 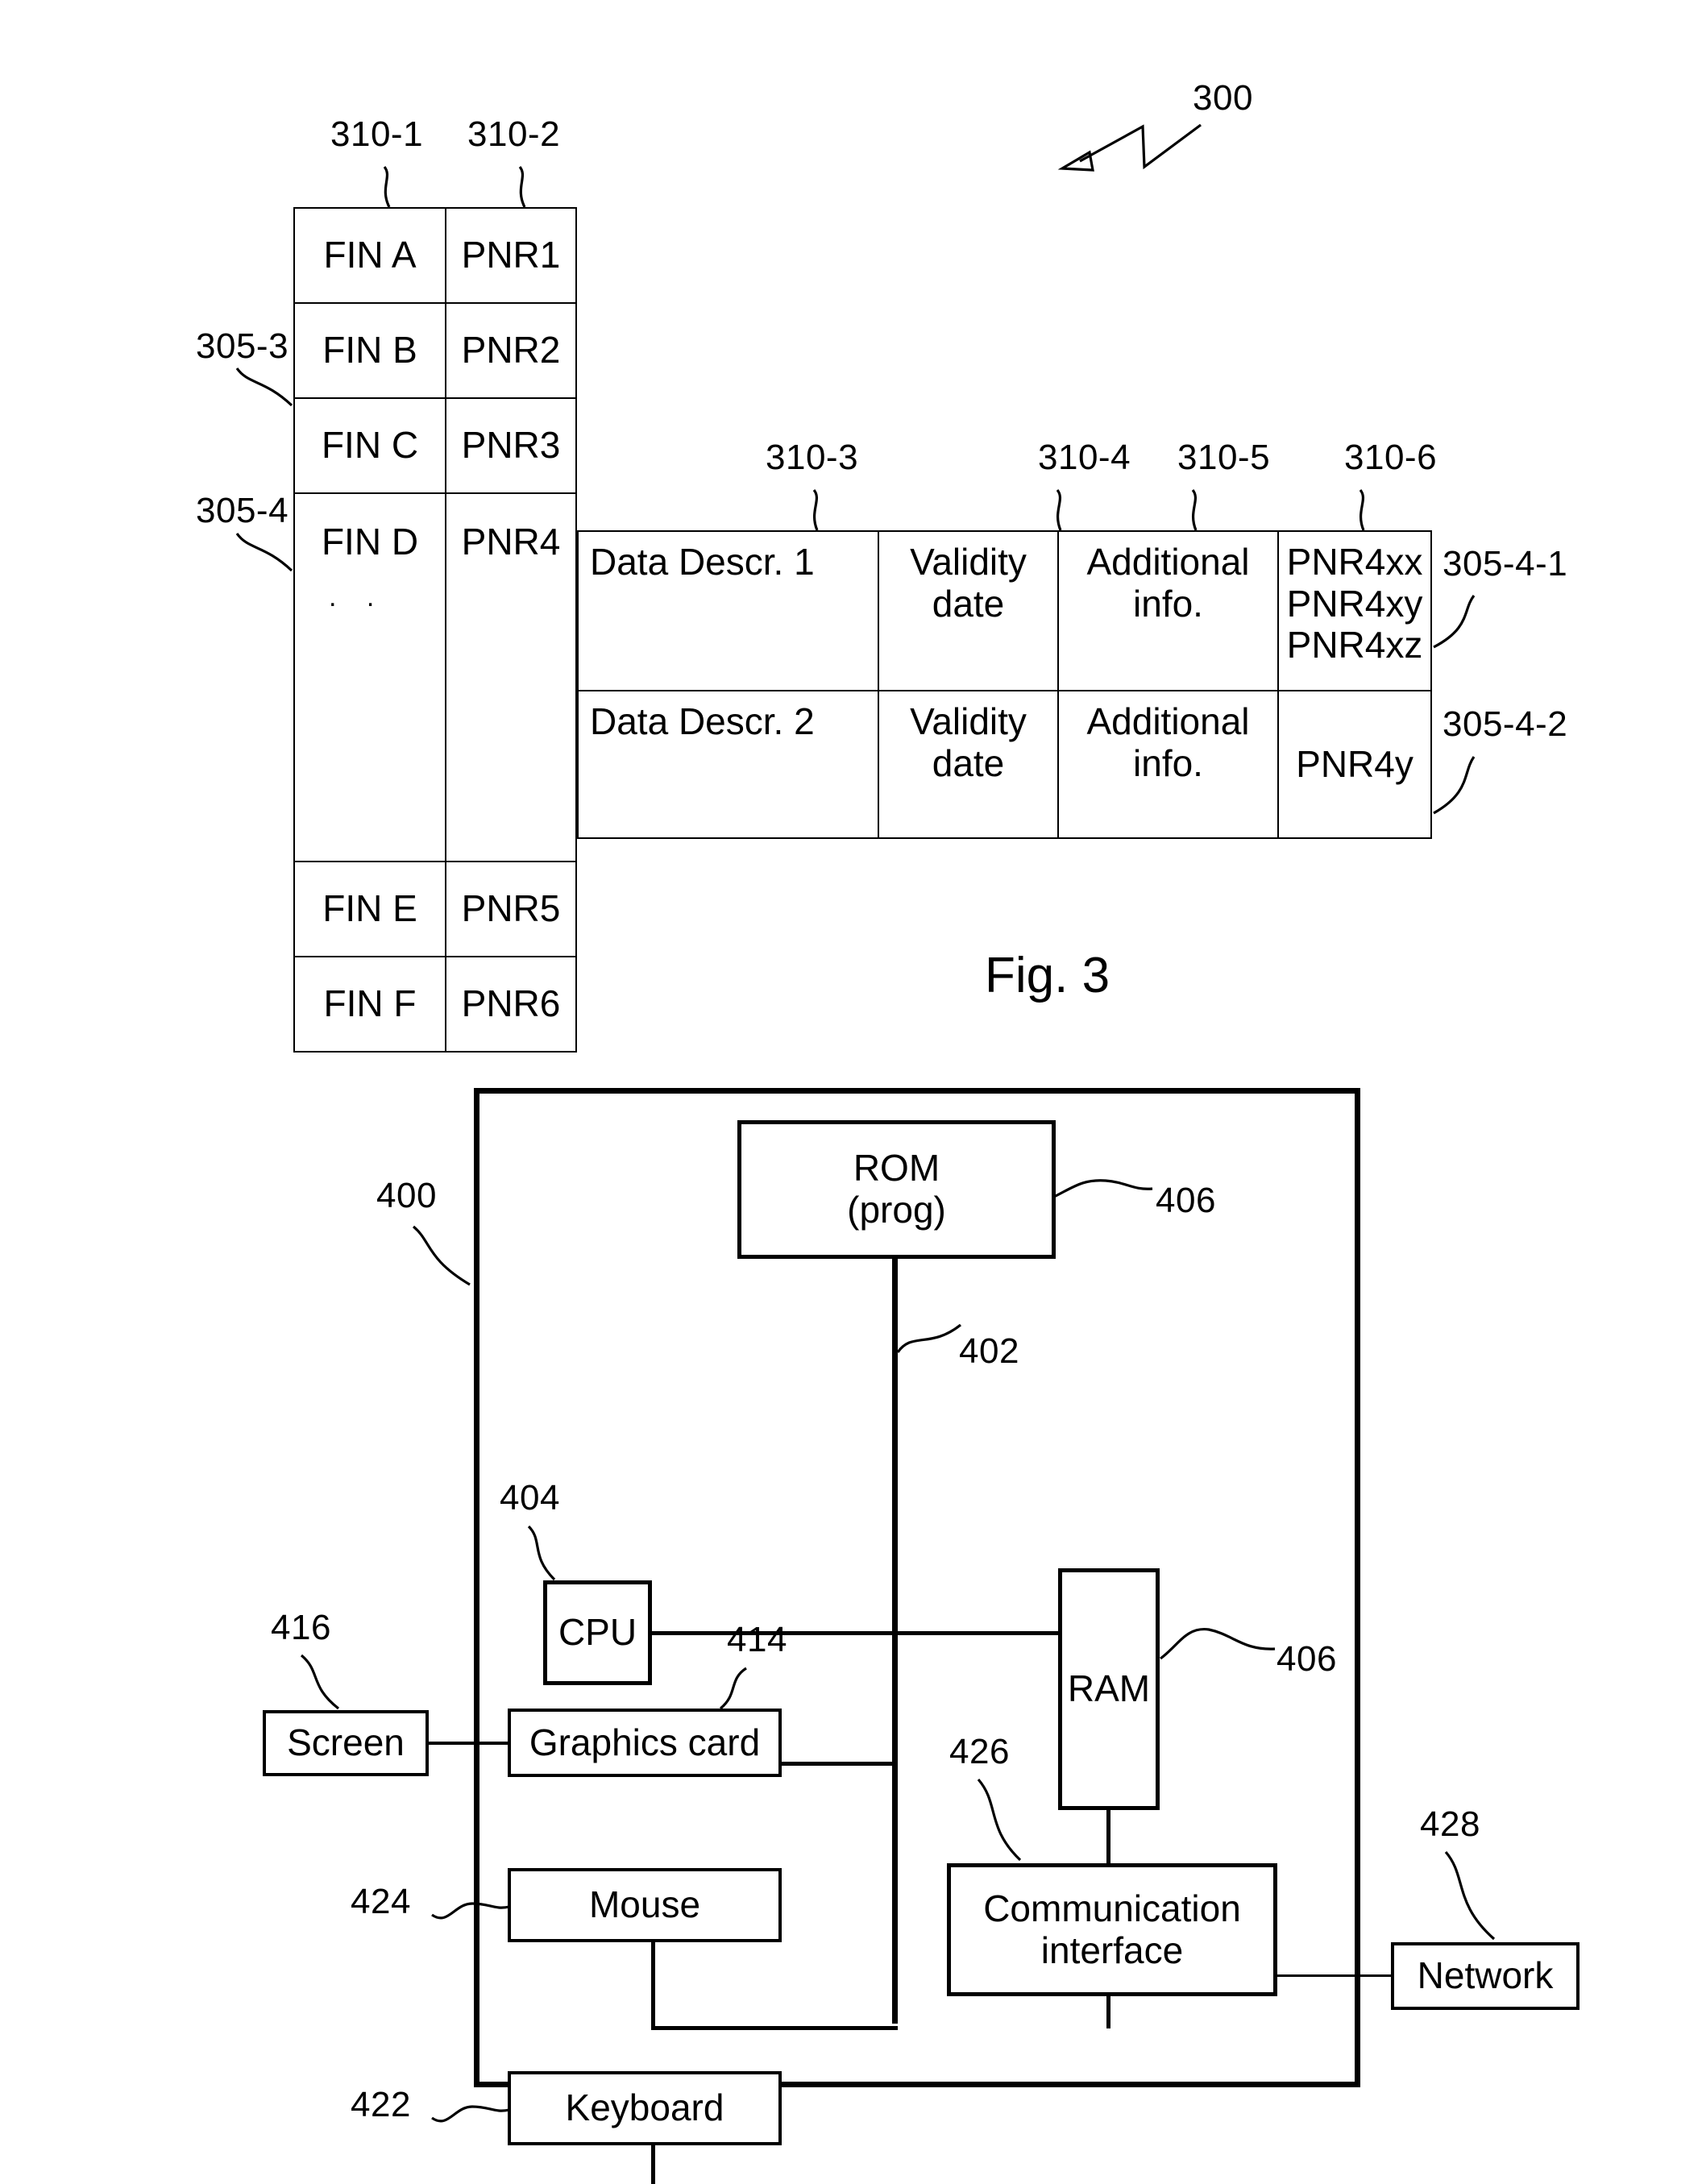 I want to click on table-cell-fin-text: FIN C, so click(x=370, y=445).